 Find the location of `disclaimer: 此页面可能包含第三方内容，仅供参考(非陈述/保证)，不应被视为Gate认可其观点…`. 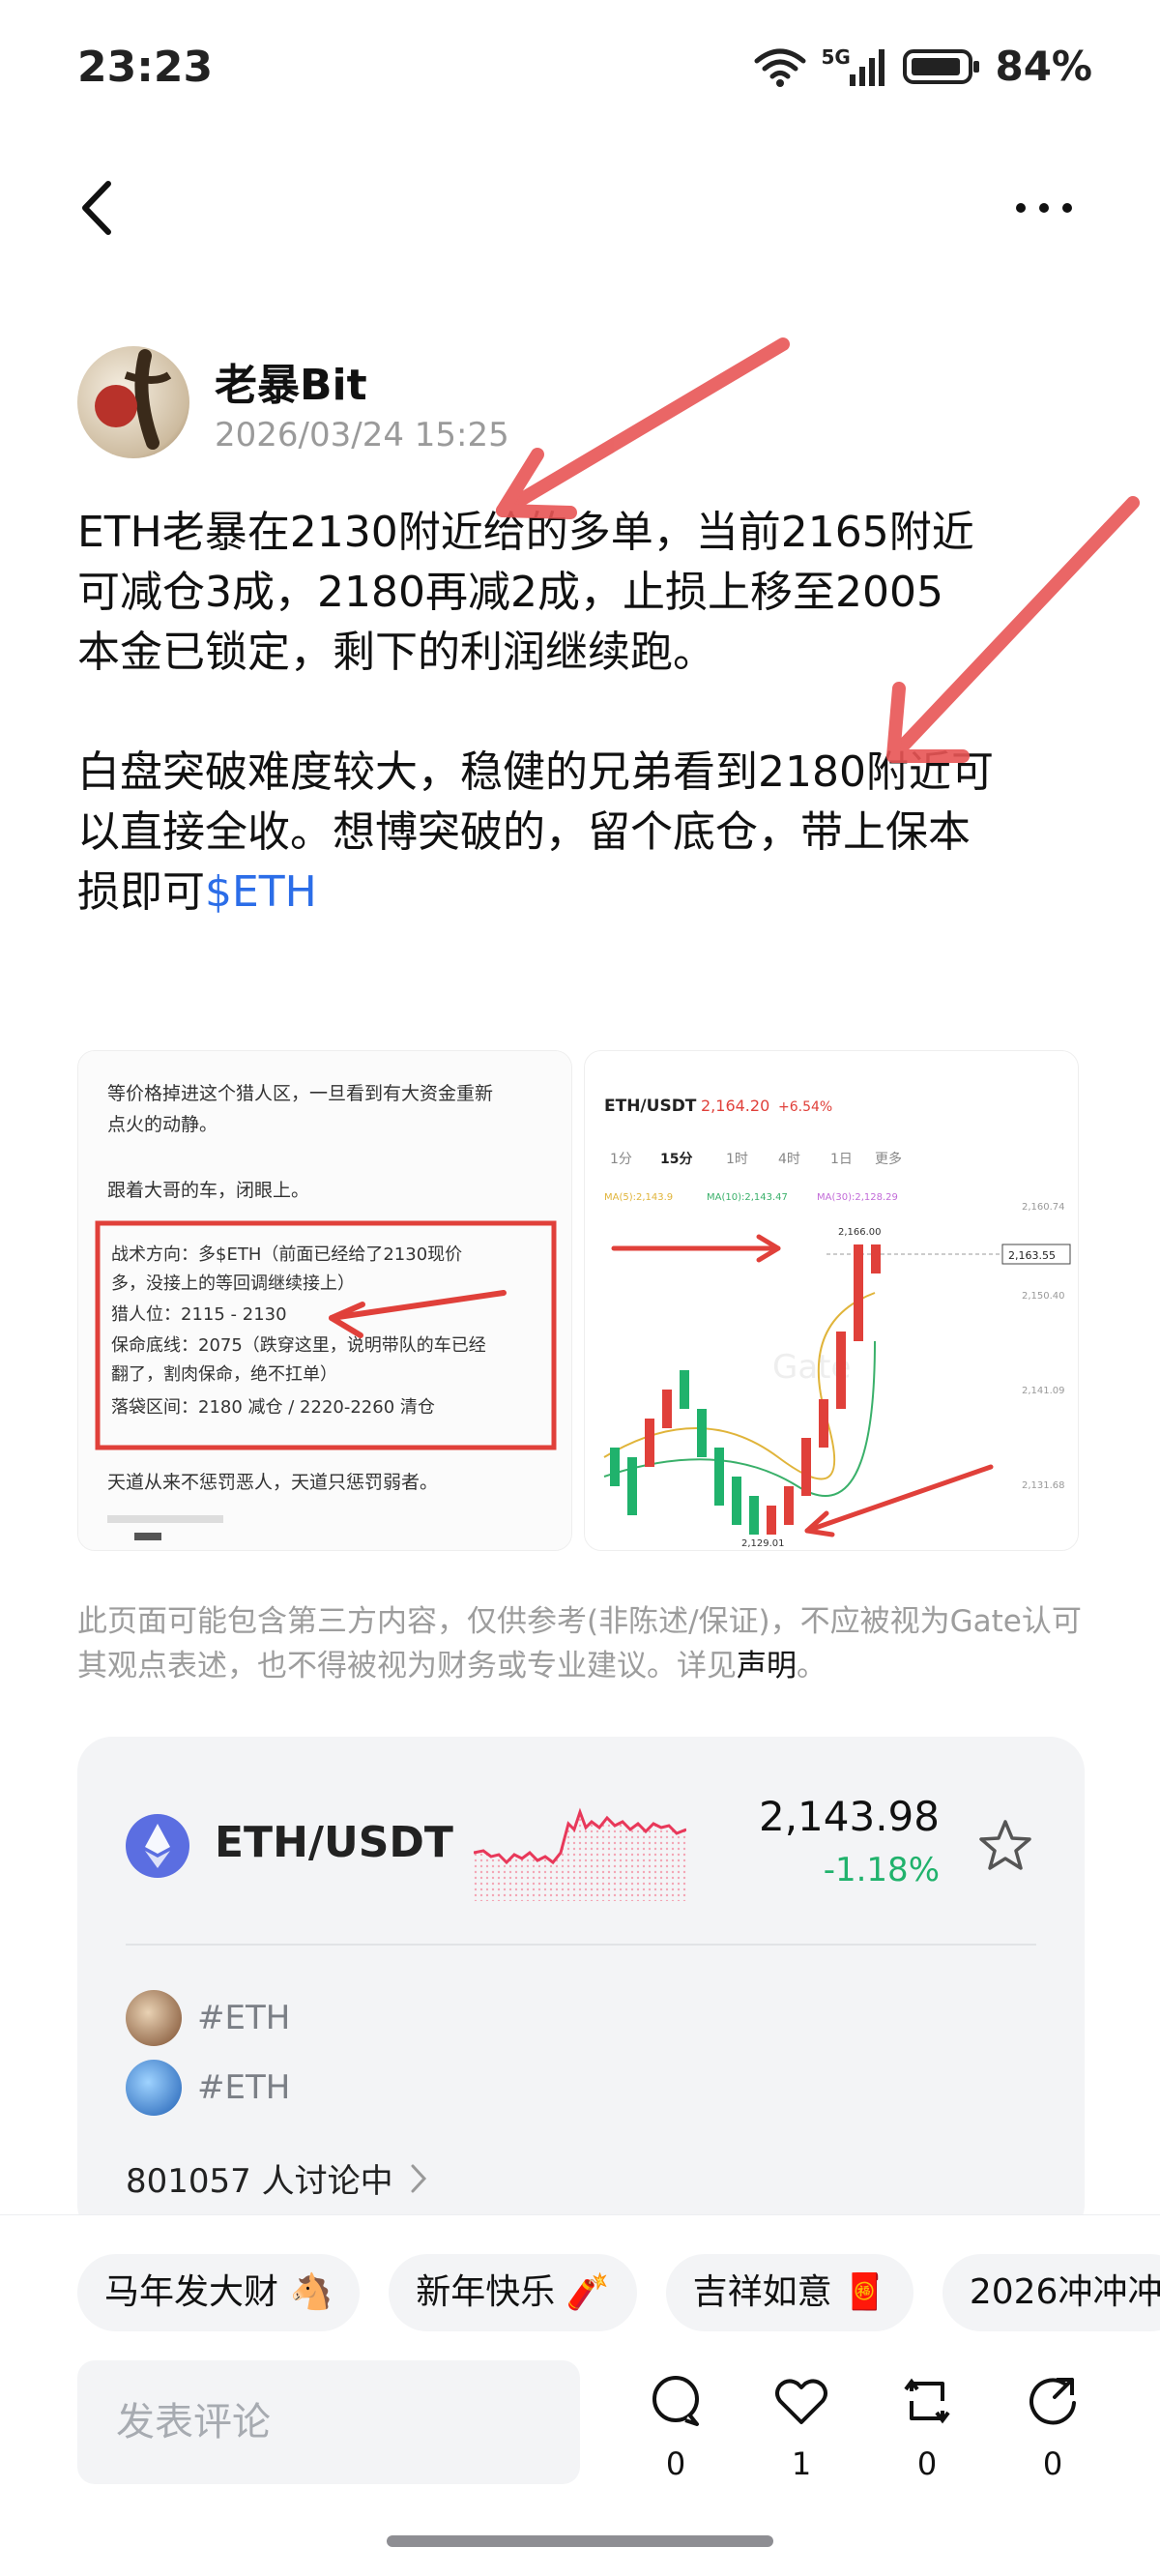

disclaimer: 此页面可能包含第三方内容，仅供参考(非陈述/保证)，不应被视为Gate认可其观点… is located at coordinates (584, 1643).